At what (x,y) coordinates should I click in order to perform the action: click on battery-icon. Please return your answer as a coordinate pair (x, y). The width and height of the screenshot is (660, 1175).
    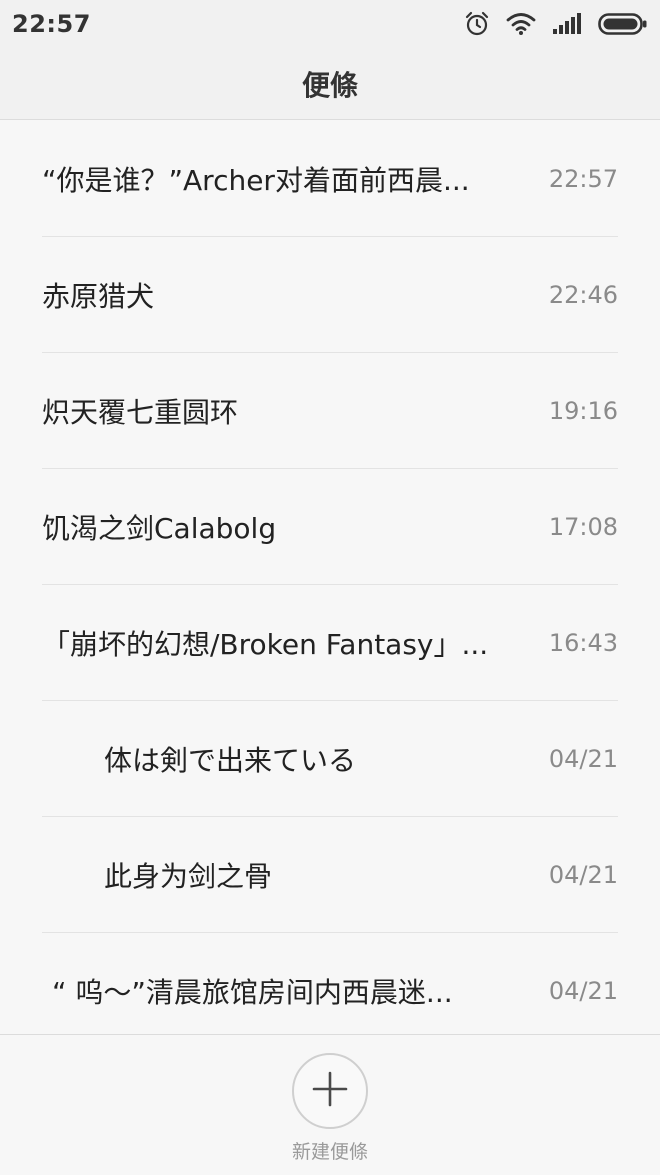
    Looking at the image, I should click on (623, 24).